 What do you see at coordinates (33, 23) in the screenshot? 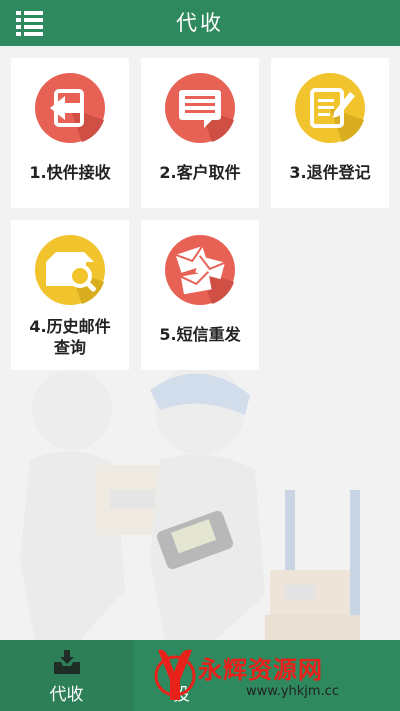
I see `list-menu-icon` at bounding box center [33, 23].